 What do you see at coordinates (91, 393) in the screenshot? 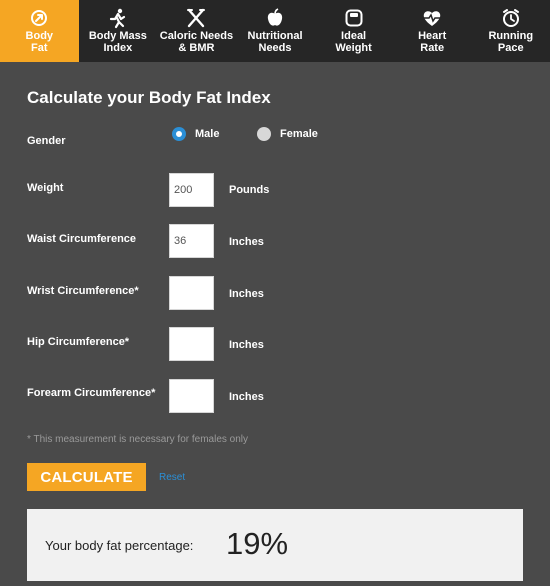
I see `forearm-label: Forearm Circumference*` at bounding box center [91, 393].